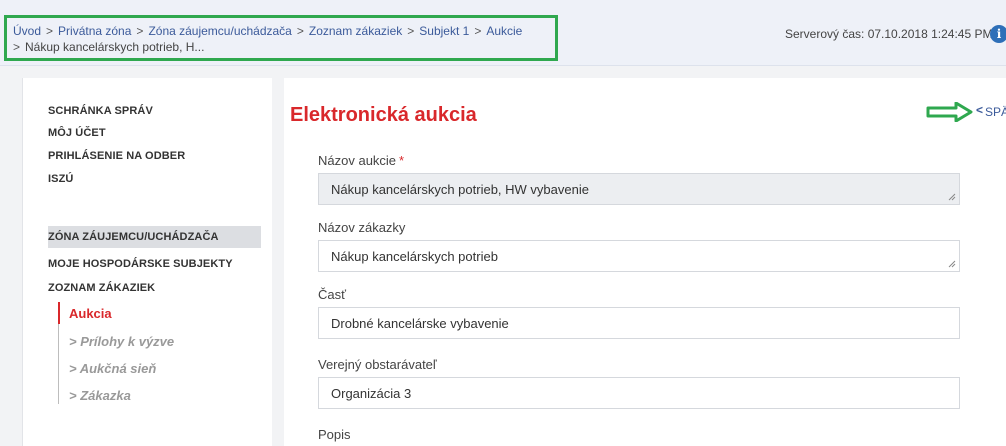 Image resolution: width=1006 pixels, height=446 pixels. Describe the element at coordinates (112, 368) in the screenshot. I see `sidebar-subitem-aukcna-sien: > Aukčná sieň` at that location.